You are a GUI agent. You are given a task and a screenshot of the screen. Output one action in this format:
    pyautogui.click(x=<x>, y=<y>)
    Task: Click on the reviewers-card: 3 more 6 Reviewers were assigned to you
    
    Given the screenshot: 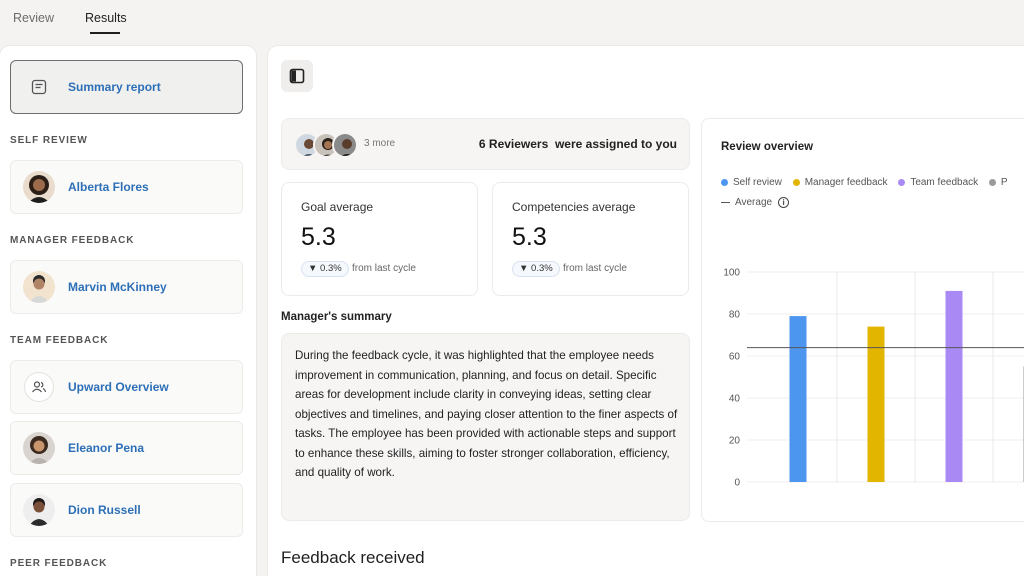 What is the action you would take?
    pyautogui.click(x=485, y=144)
    